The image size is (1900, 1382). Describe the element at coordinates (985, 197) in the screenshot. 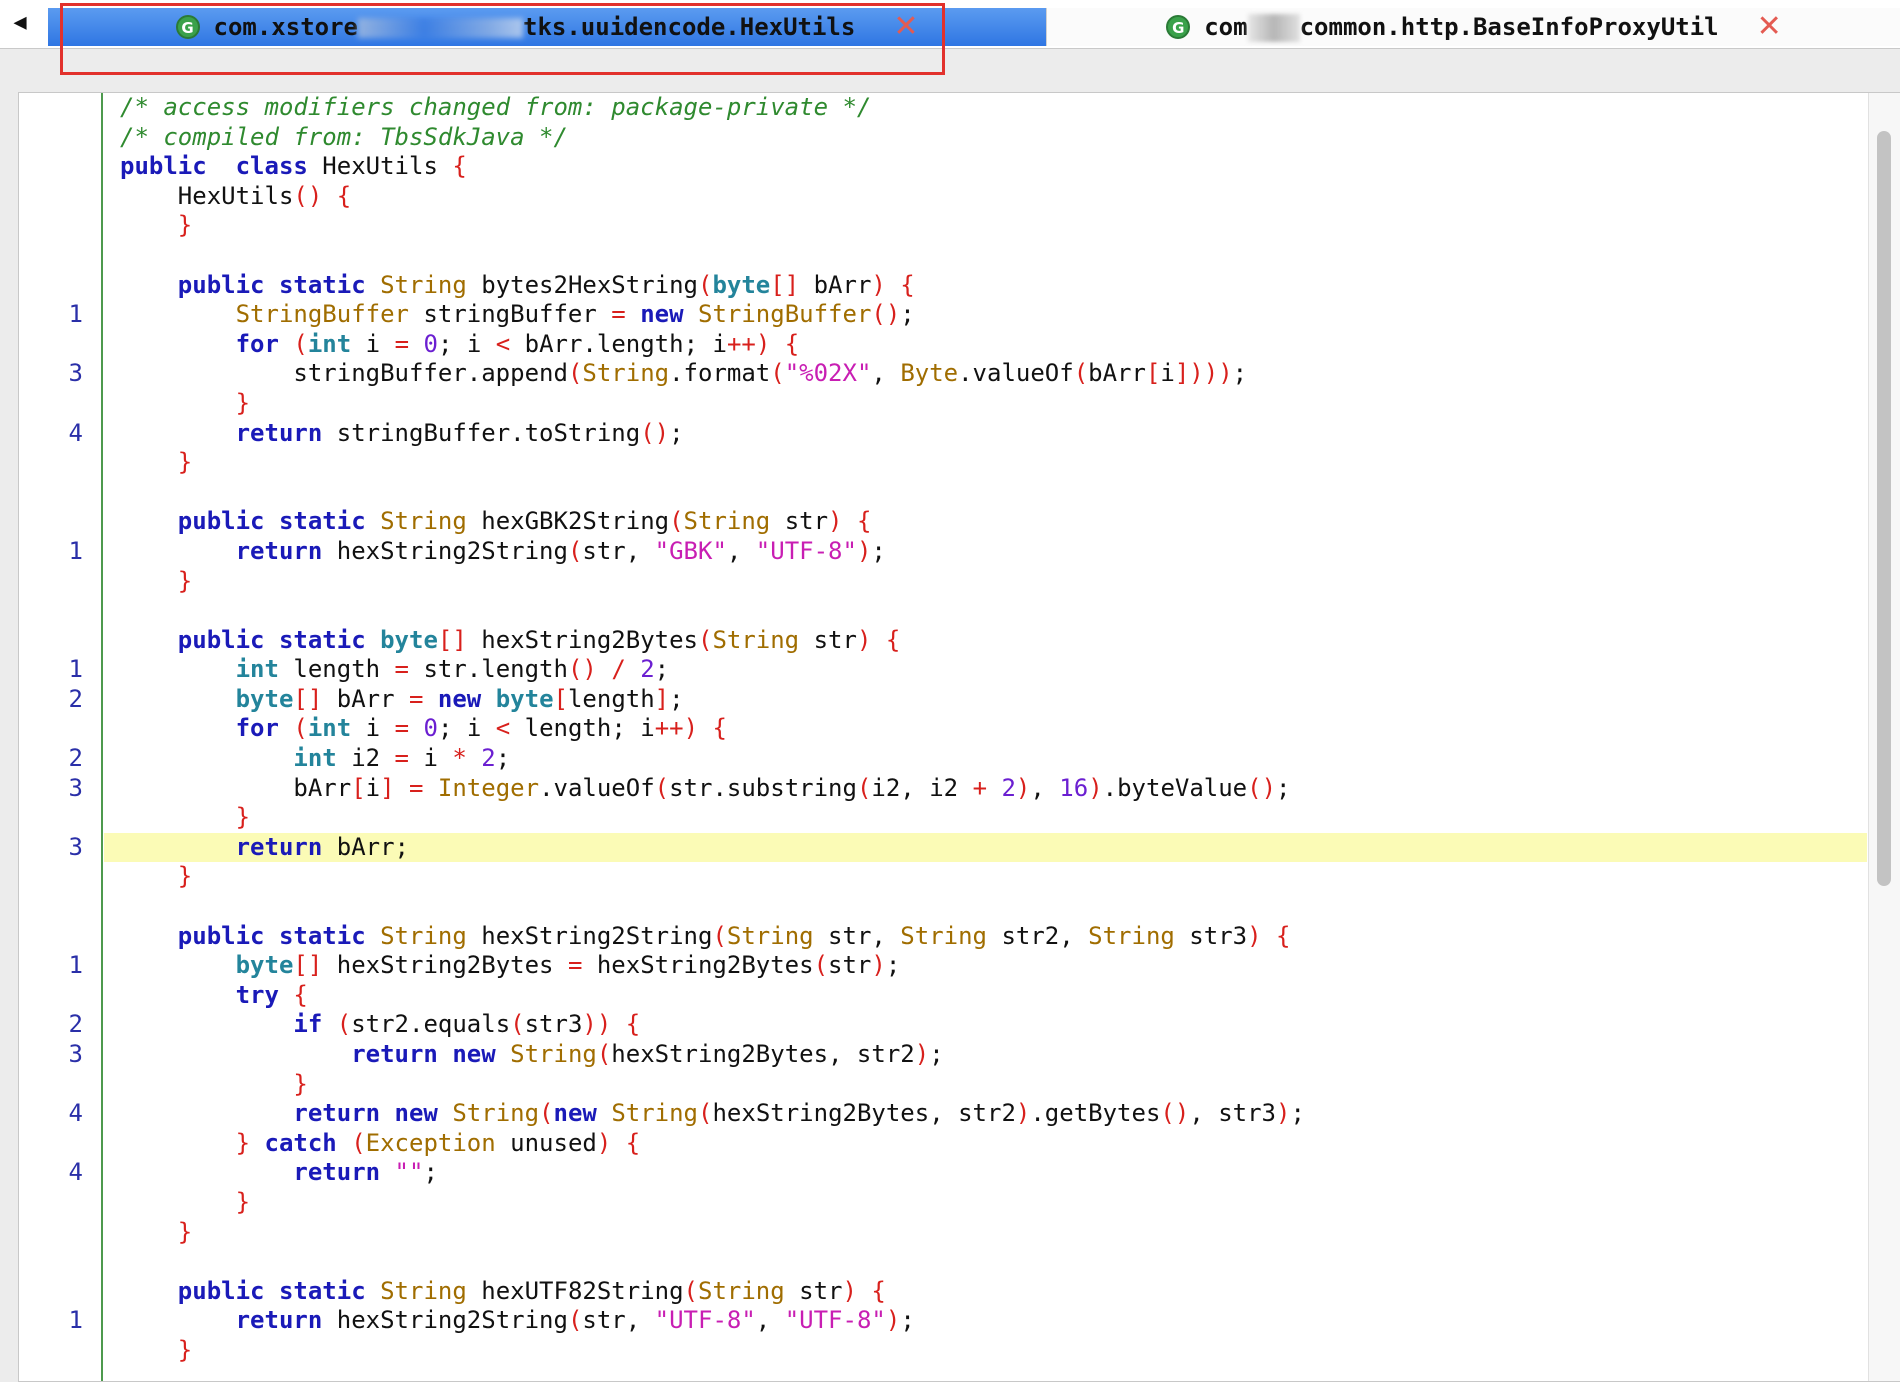

I see `code-line: HexUtils() {` at that location.